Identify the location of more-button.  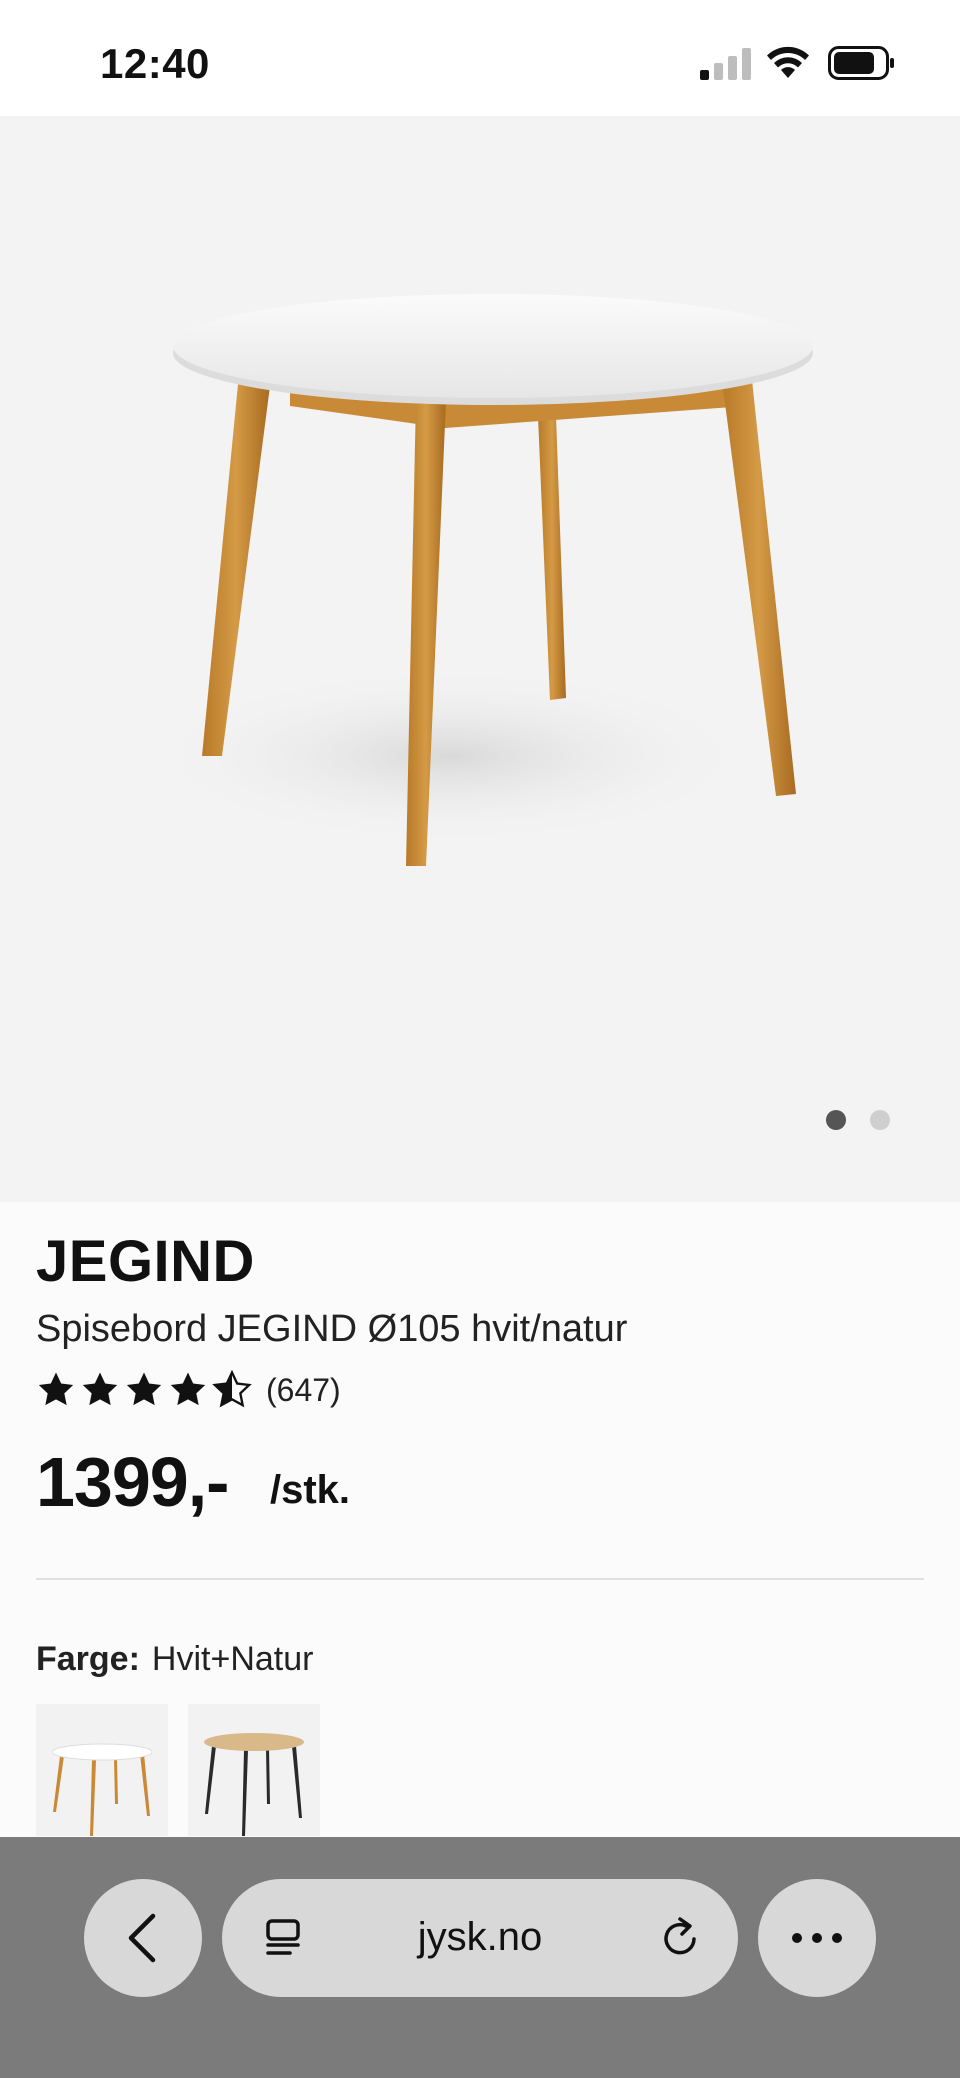
(817, 1938).